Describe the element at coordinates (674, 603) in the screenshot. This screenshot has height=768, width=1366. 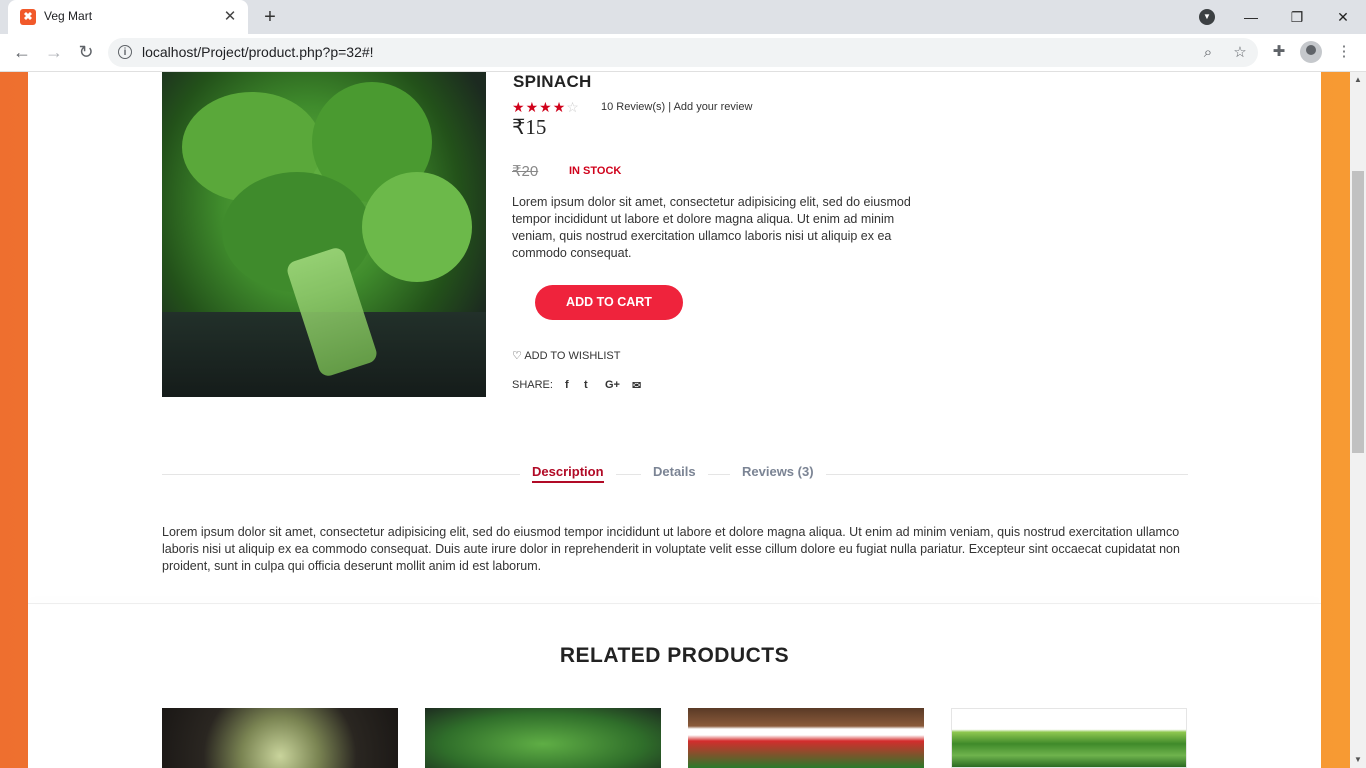
I see `section-divider` at that location.